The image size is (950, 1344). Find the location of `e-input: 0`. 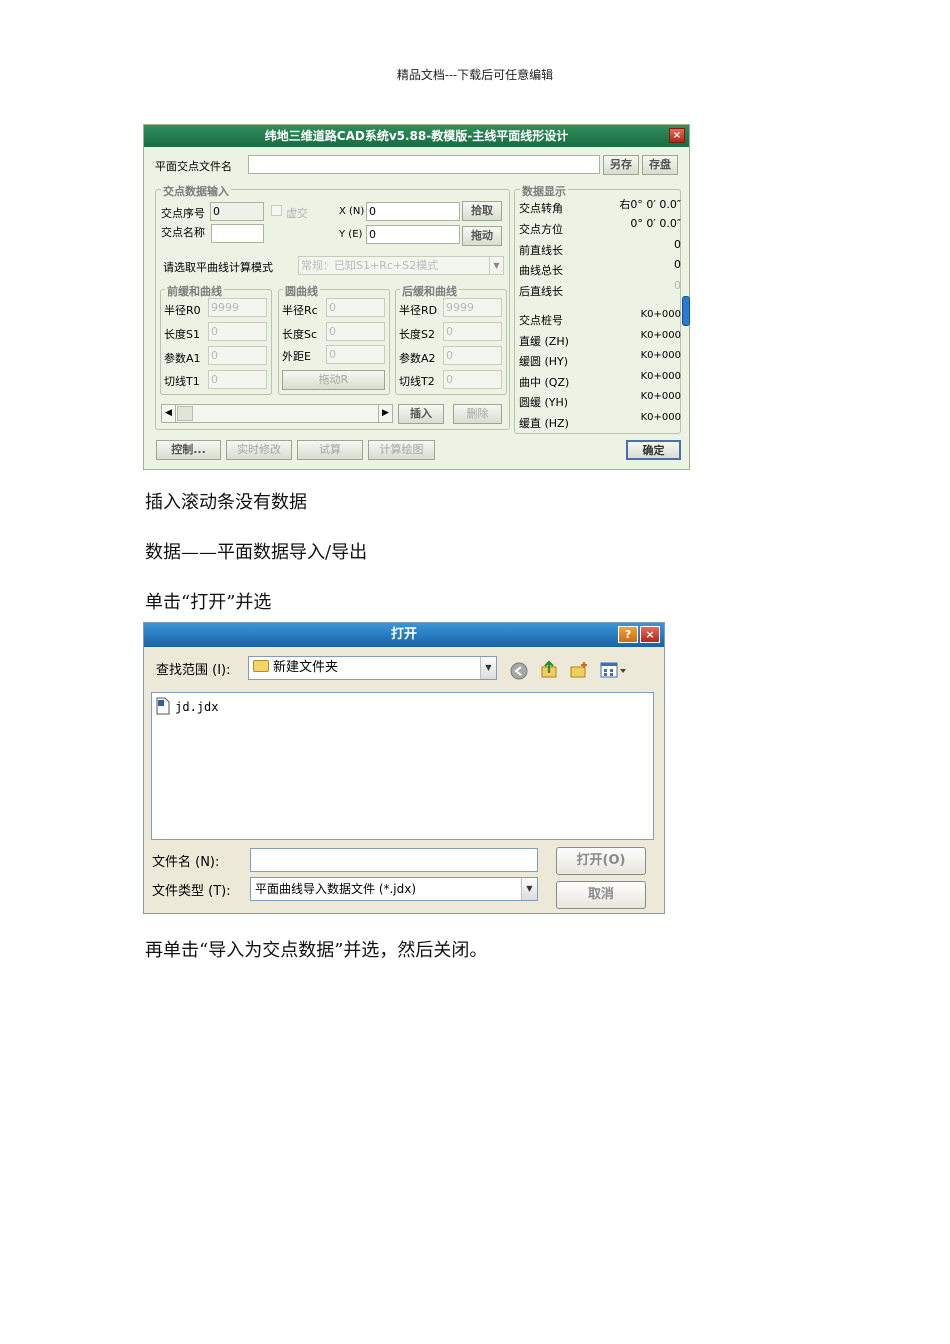

e-input: 0 is located at coordinates (355, 354).